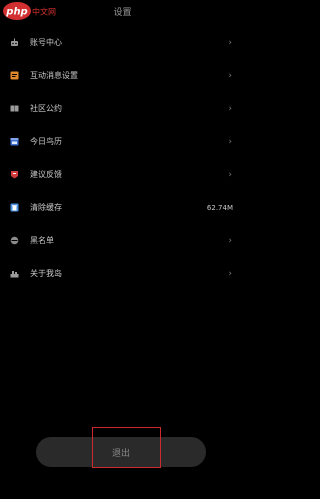 The height and width of the screenshot is (499, 320). I want to click on settings-item-interaction-messages: 互动消息设置 ›, so click(122, 75).